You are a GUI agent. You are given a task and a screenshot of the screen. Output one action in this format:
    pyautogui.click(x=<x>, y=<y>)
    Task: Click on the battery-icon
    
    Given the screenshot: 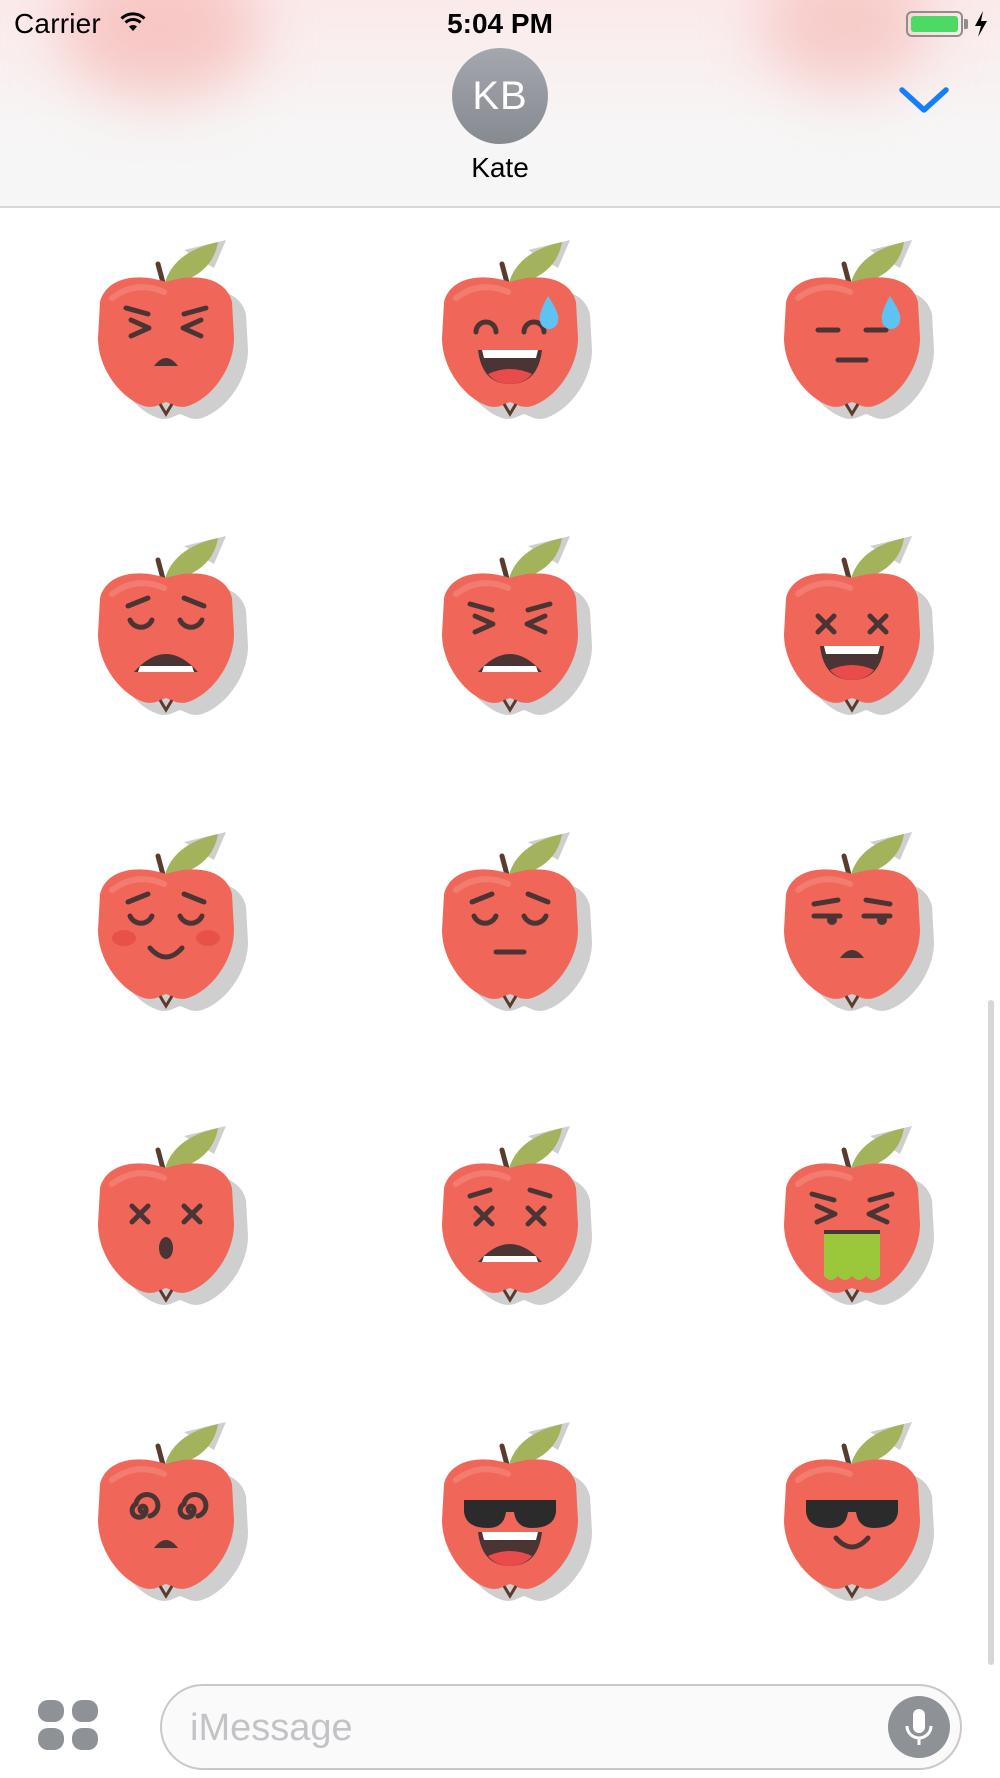 What is the action you would take?
    pyautogui.click(x=934, y=24)
    